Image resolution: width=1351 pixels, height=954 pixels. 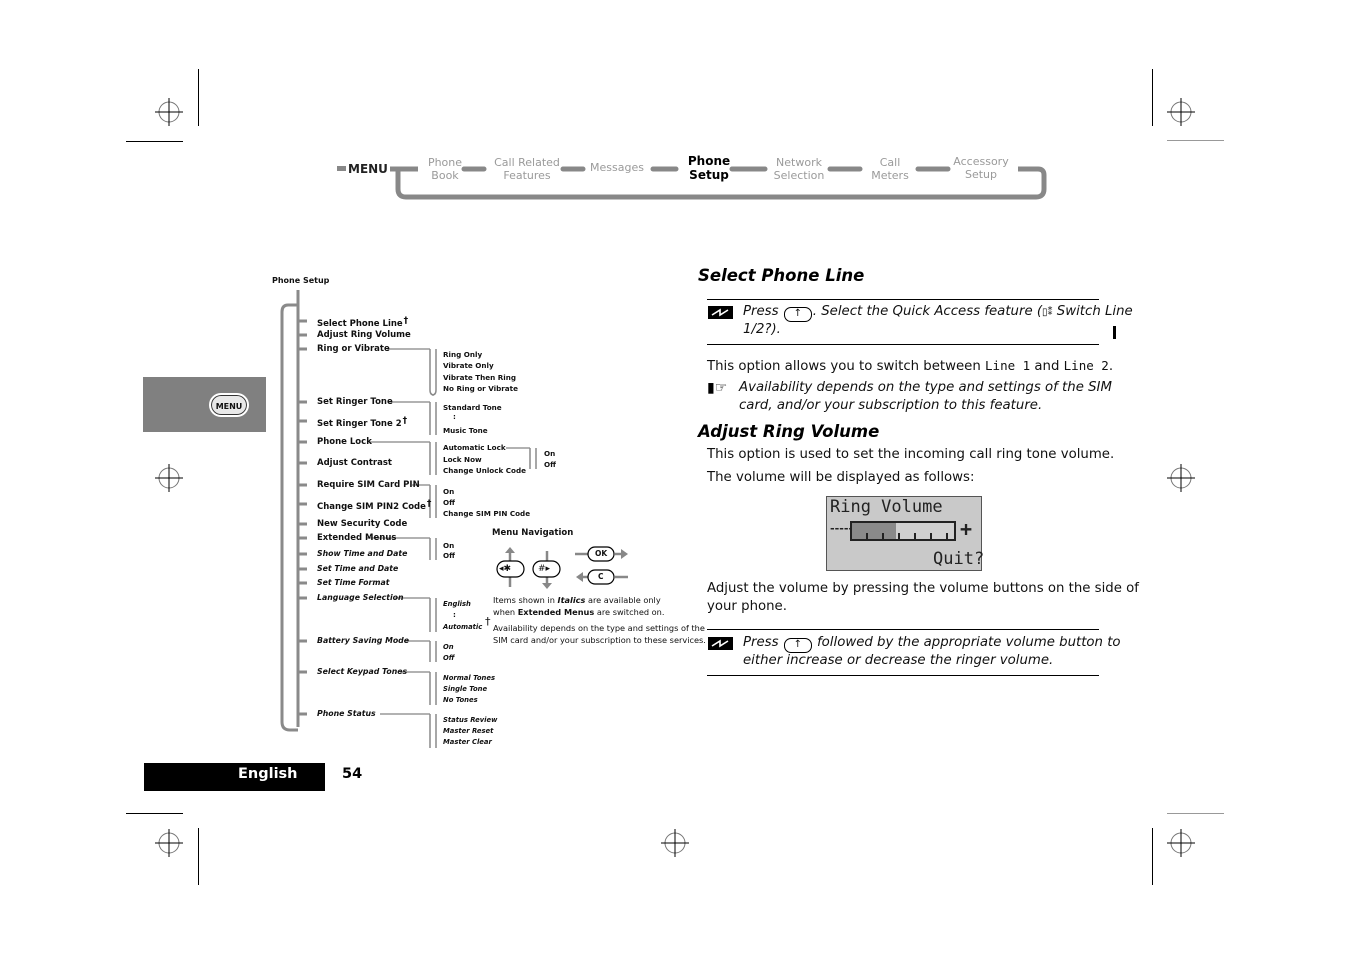 What do you see at coordinates (903, 531) in the screenshot?
I see `volume-bar` at bounding box center [903, 531].